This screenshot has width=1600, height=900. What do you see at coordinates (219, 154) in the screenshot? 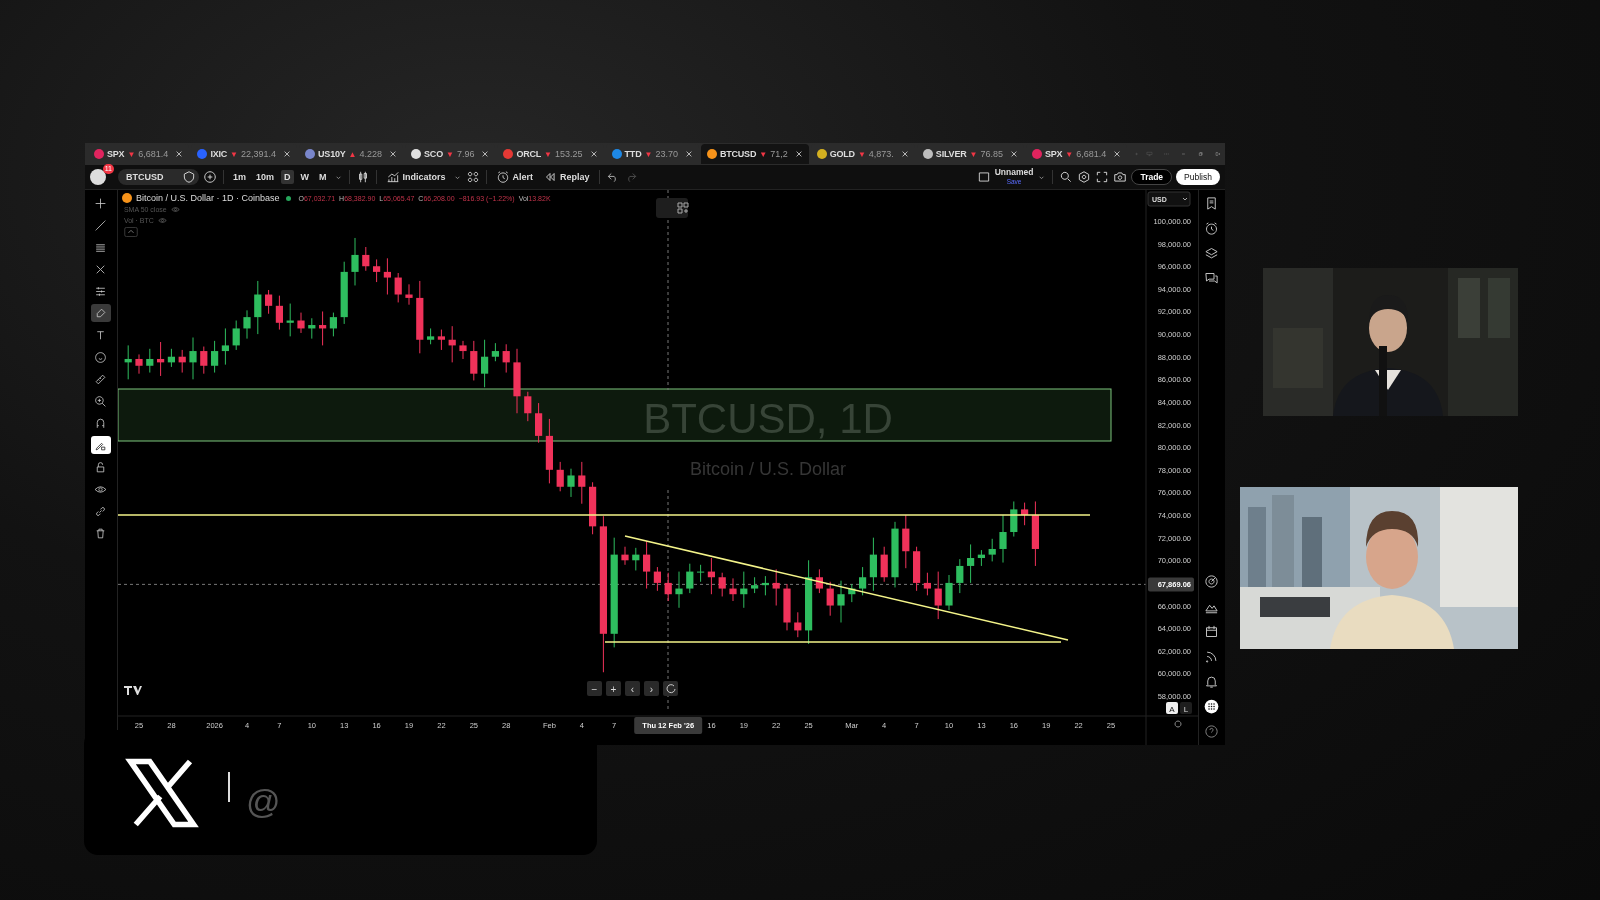
I see `tab-symbol: IXIC` at bounding box center [219, 154].